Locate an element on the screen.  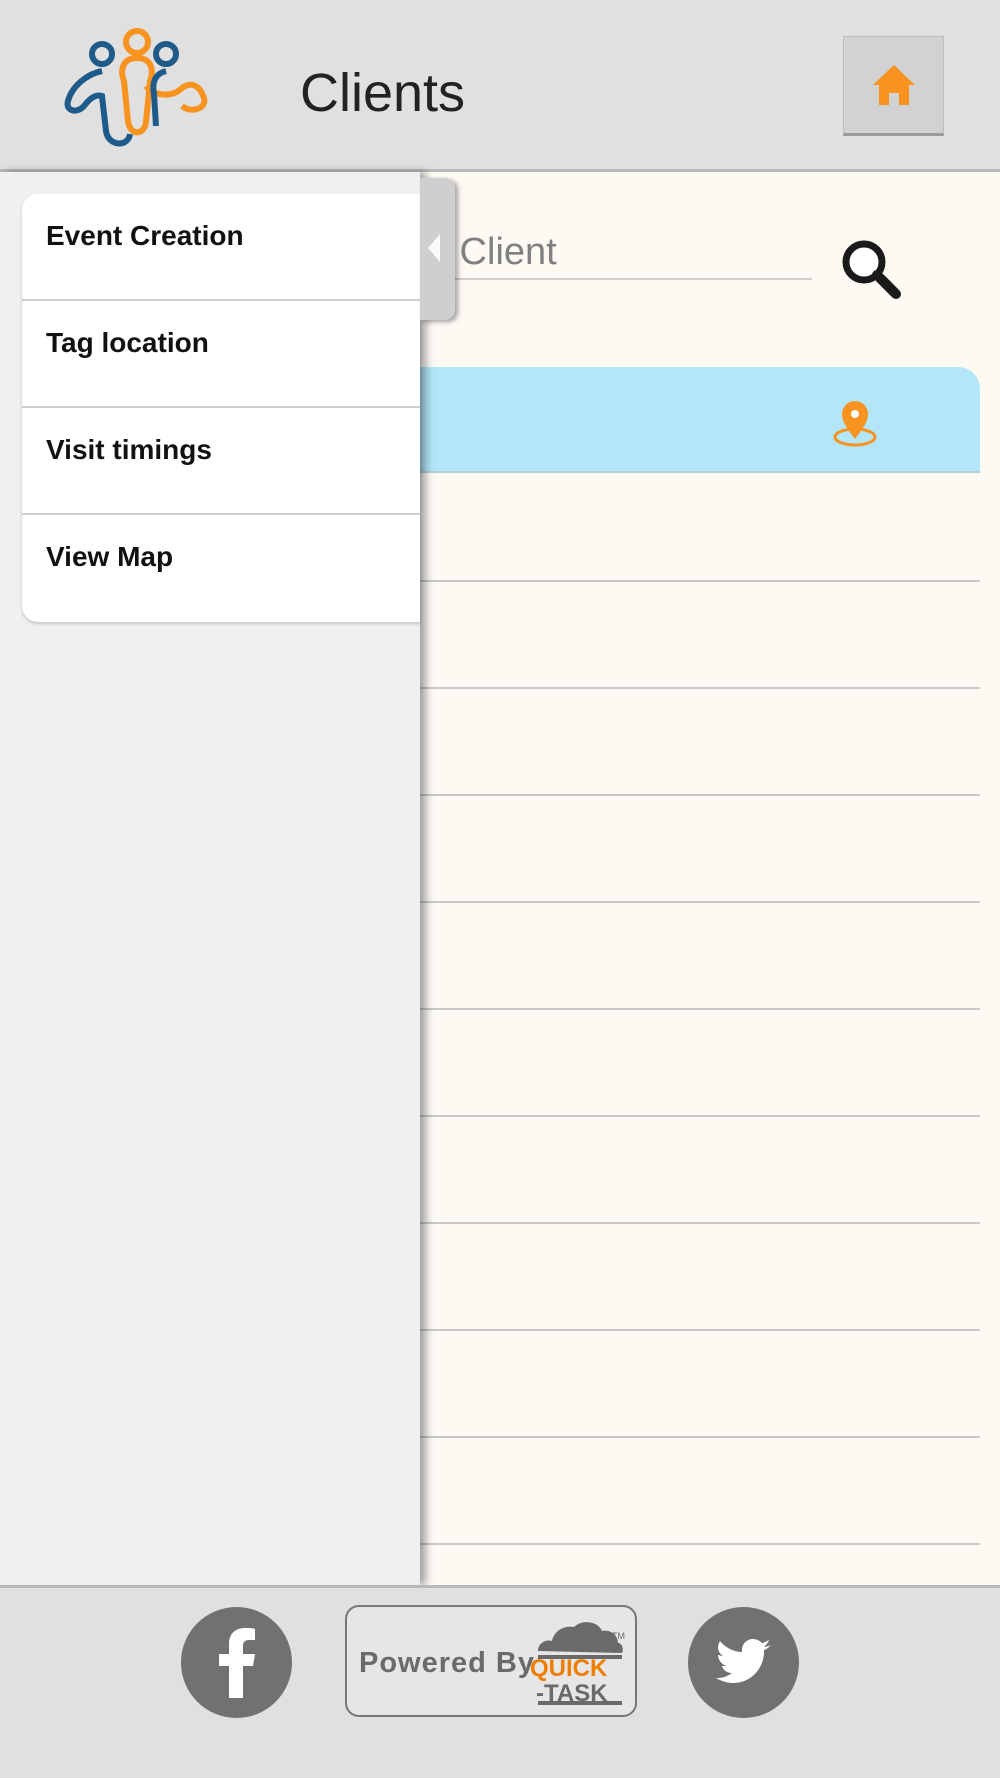
brand-task: -TASK is located at coordinates (572, 1693).